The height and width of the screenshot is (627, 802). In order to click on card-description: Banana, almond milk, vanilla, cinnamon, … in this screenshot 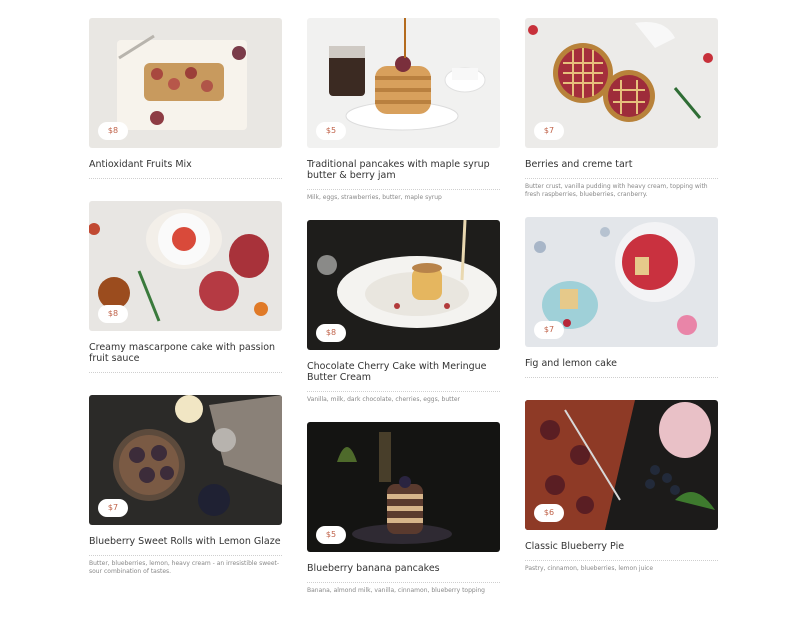, I will do `click(396, 590)`.